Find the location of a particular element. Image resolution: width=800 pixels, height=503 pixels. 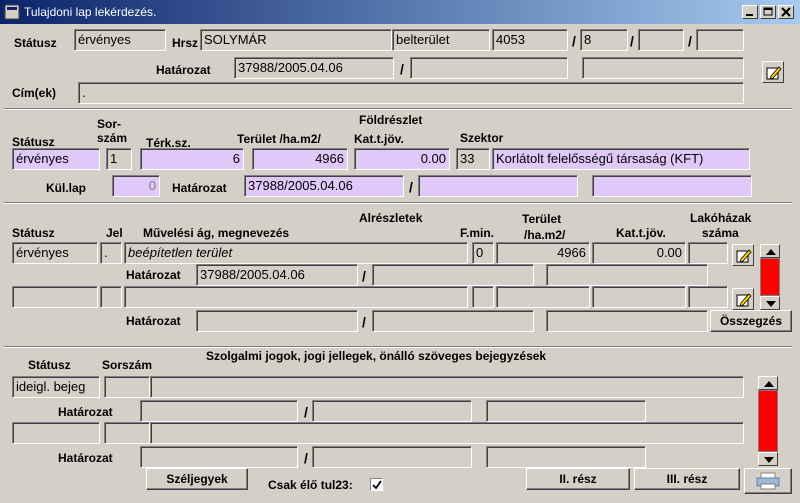

statusz-field: érvényes is located at coordinates (120, 40).